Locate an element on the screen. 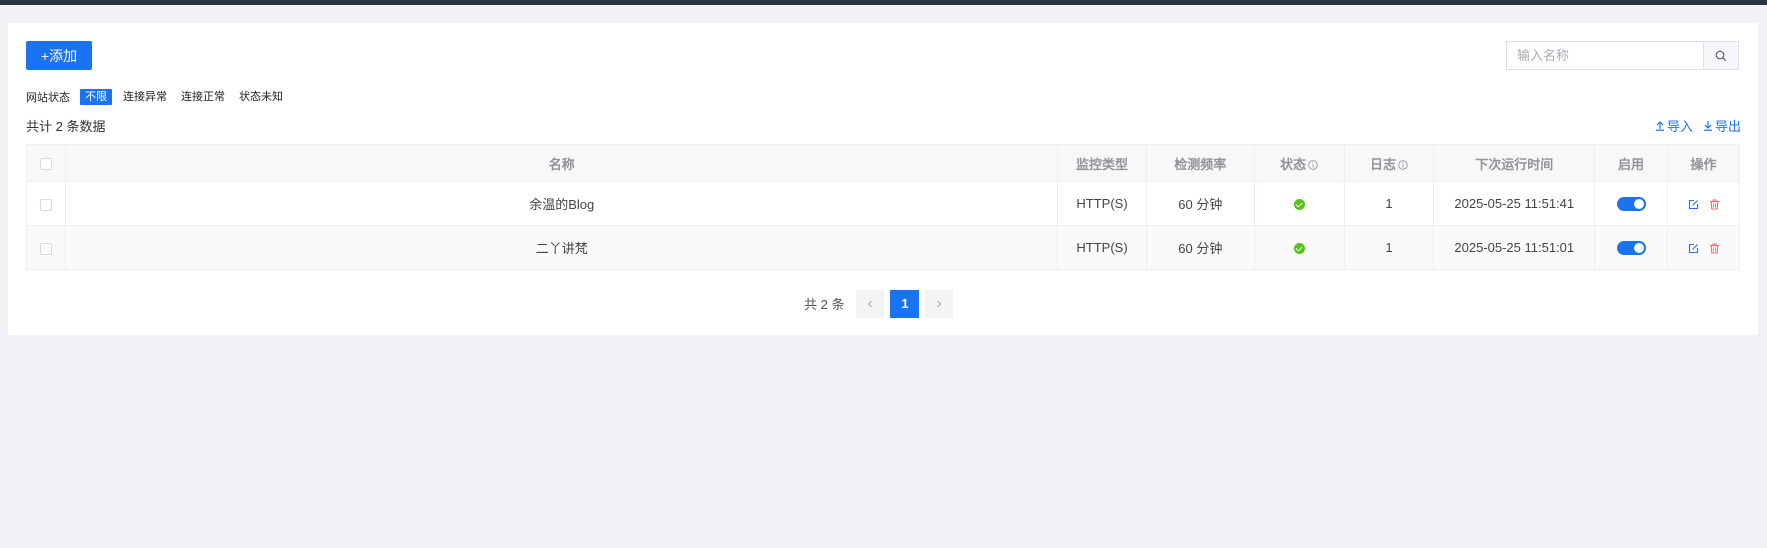 The height and width of the screenshot is (548, 1767). status-filter: 网站状态 不限 连接异常 连接正常 状态未知 is located at coordinates (159, 97).